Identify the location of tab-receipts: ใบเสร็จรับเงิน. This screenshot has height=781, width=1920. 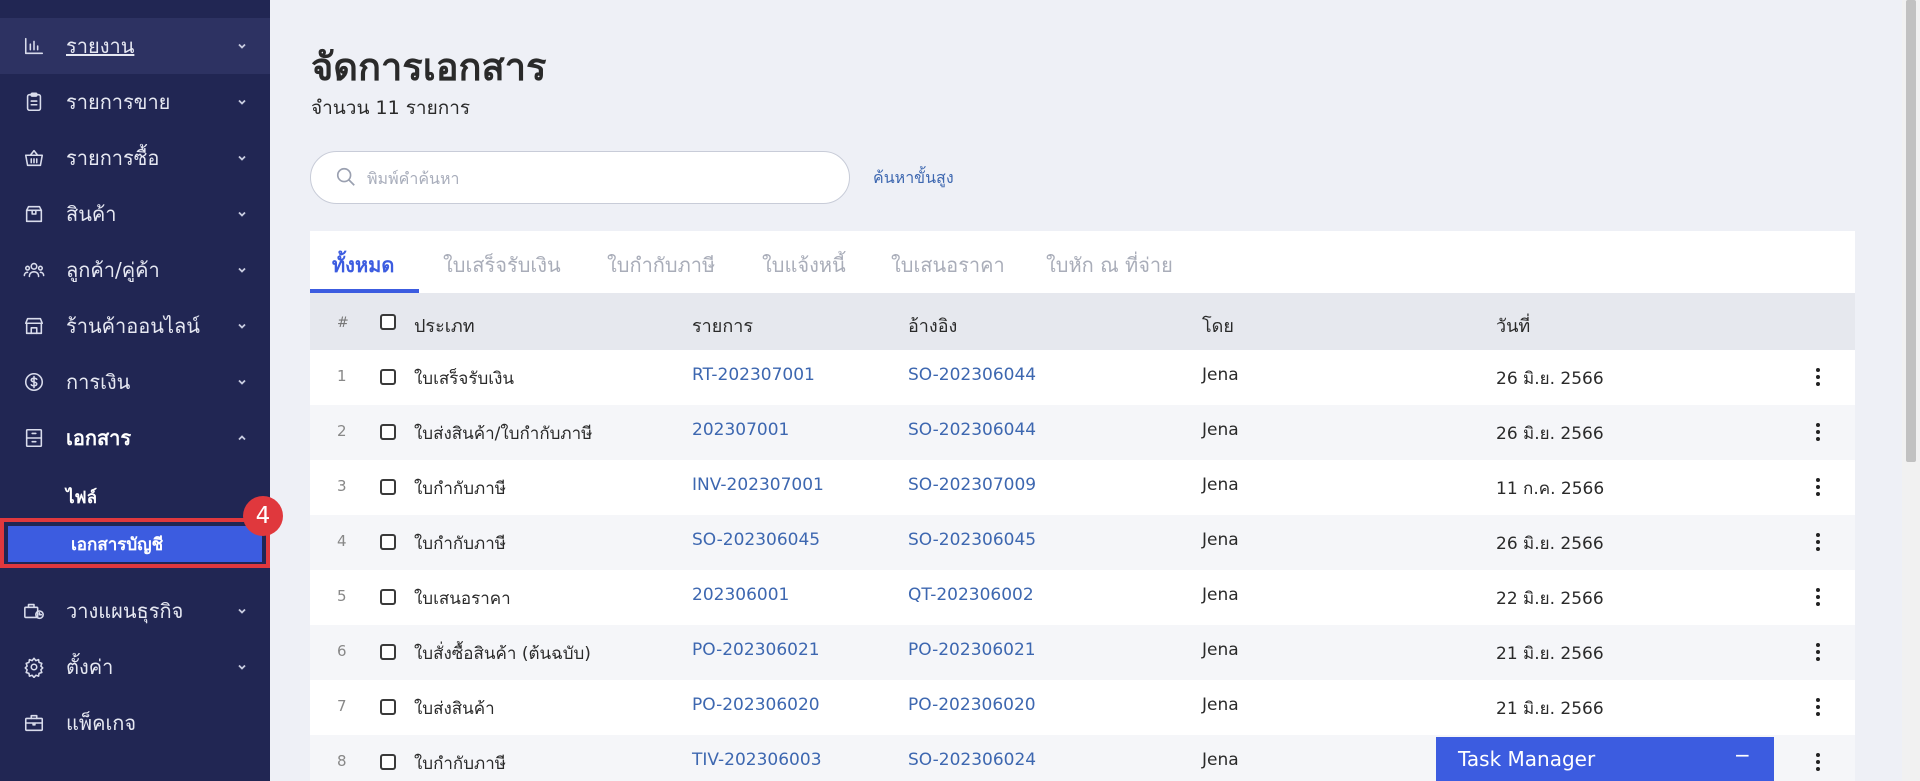
(502, 265).